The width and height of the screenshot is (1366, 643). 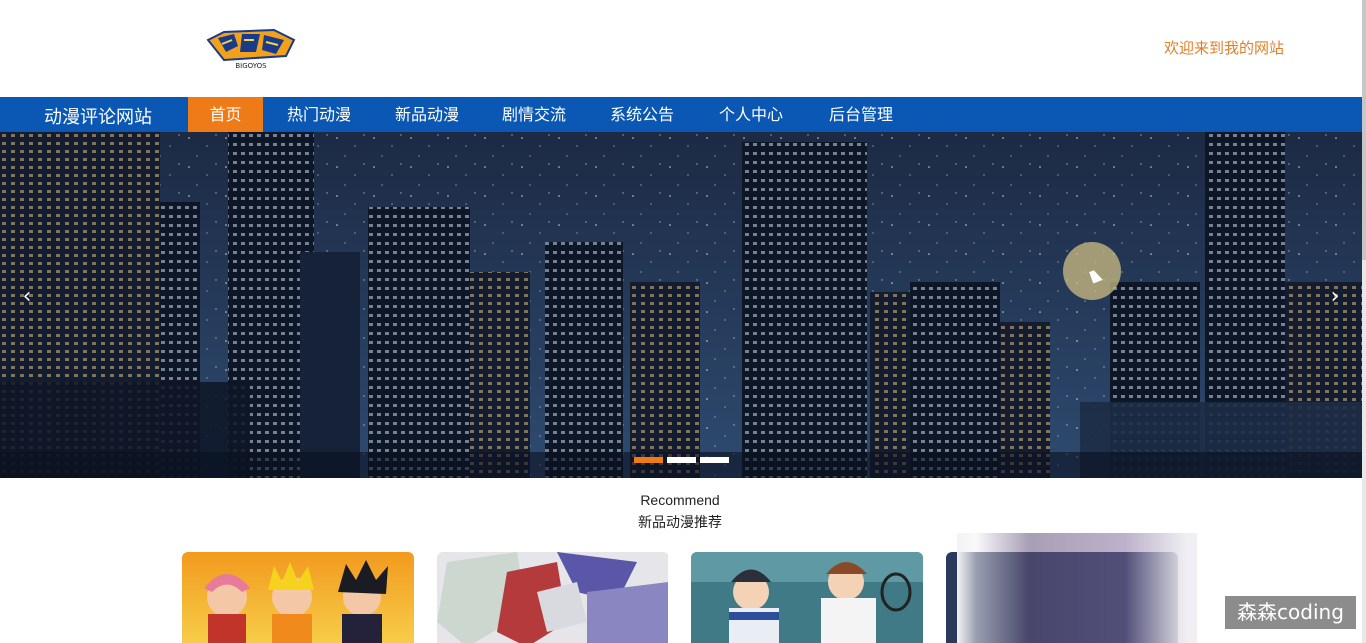 I want to click on watermark-text: 森森coding, so click(x=1290, y=612).